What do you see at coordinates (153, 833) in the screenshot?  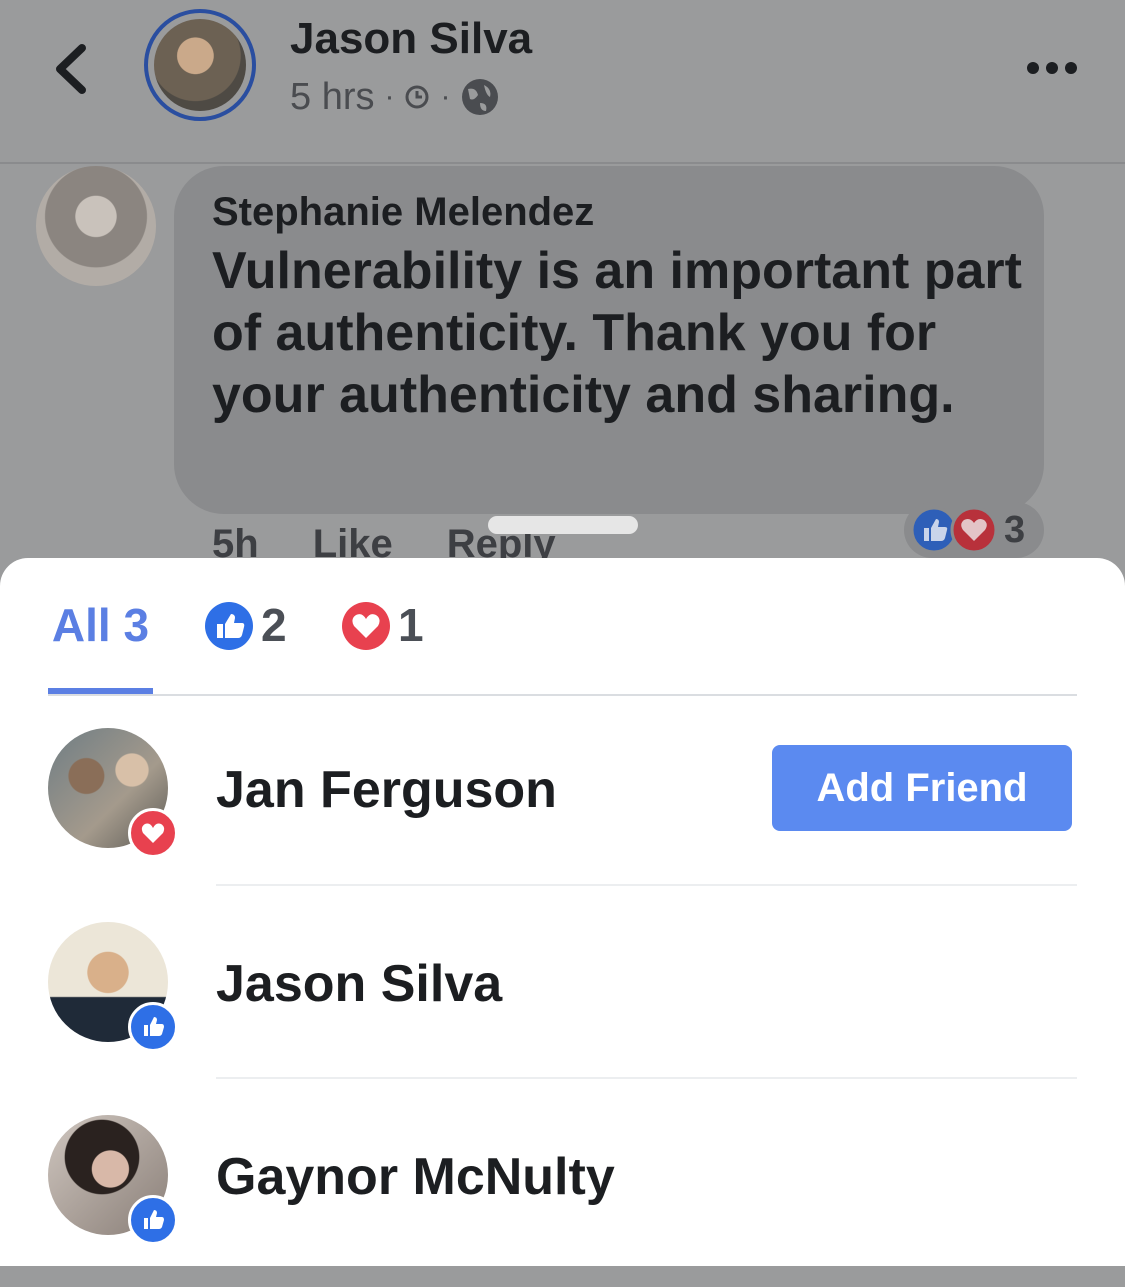 I see `love-badge-icon` at bounding box center [153, 833].